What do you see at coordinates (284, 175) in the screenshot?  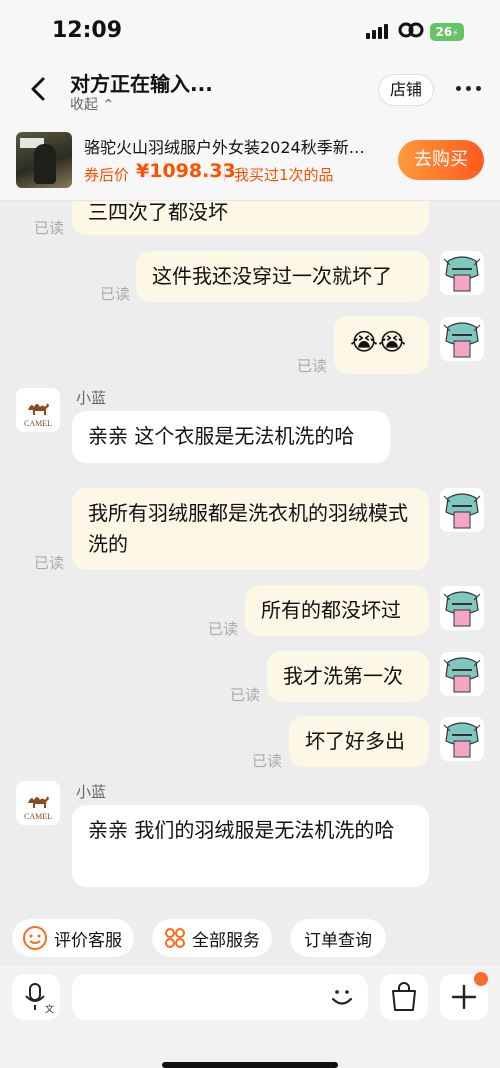 I see `bought-note: 我买过1次的品` at bounding box center [284, 175].